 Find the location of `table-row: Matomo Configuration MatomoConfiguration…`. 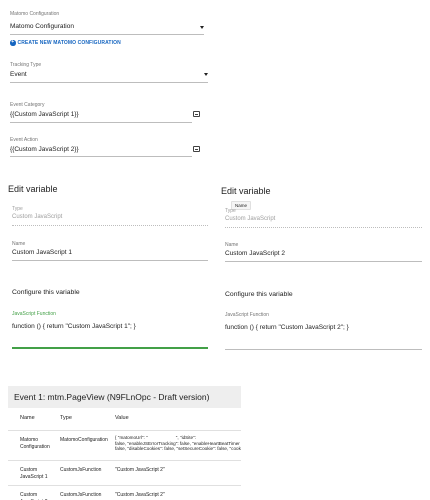

table-row: Matomo Configuration MatomoConfiguration… is located at coordinates (124, 445).